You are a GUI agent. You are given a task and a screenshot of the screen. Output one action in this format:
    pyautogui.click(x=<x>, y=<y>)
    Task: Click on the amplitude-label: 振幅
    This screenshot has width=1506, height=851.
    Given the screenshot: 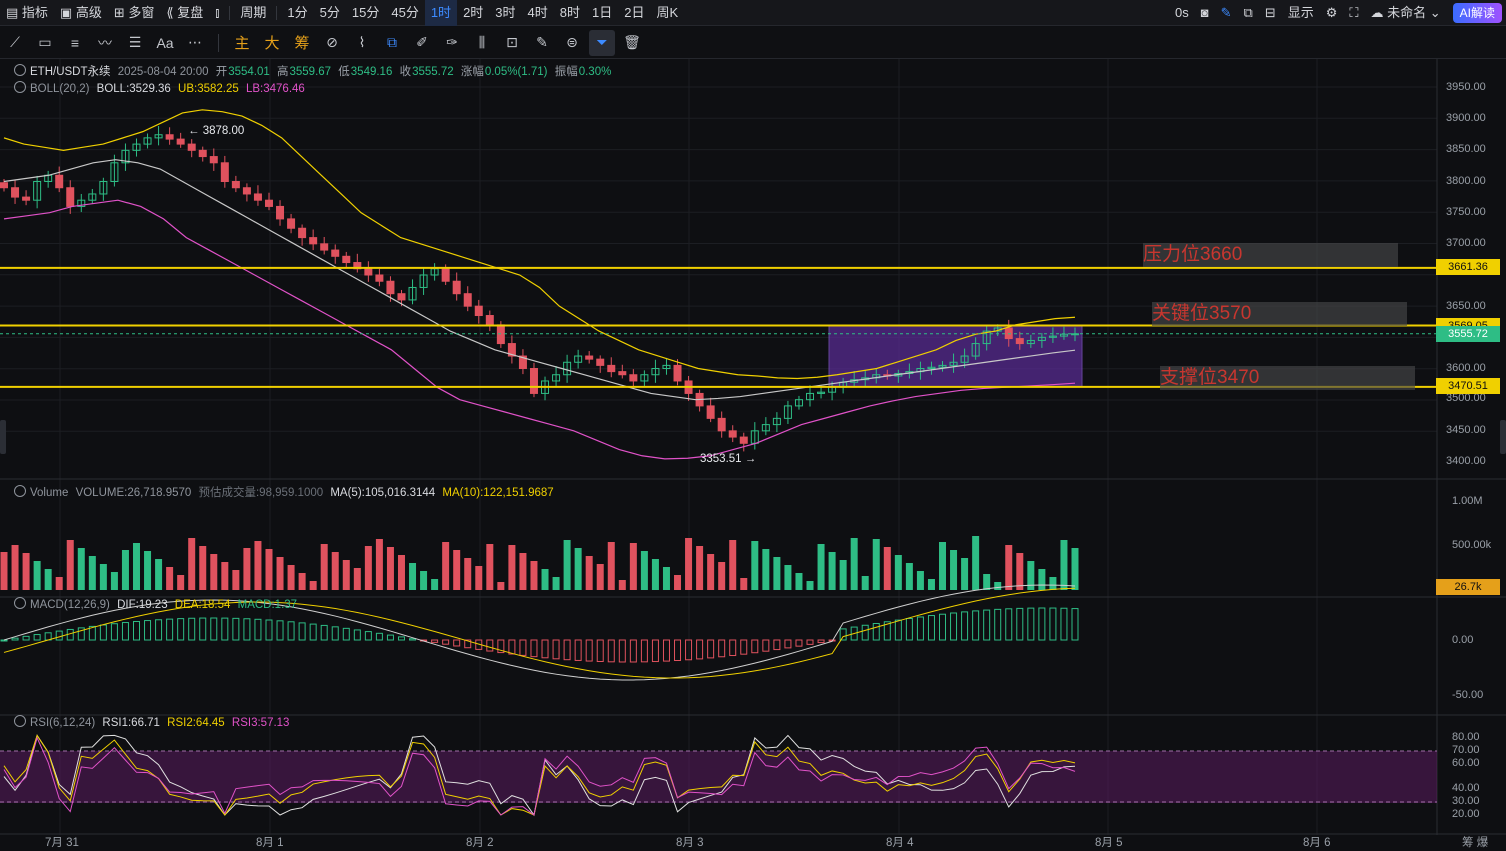 What is the action you would take?
    pyautogui.click(x=566, y=72)
    